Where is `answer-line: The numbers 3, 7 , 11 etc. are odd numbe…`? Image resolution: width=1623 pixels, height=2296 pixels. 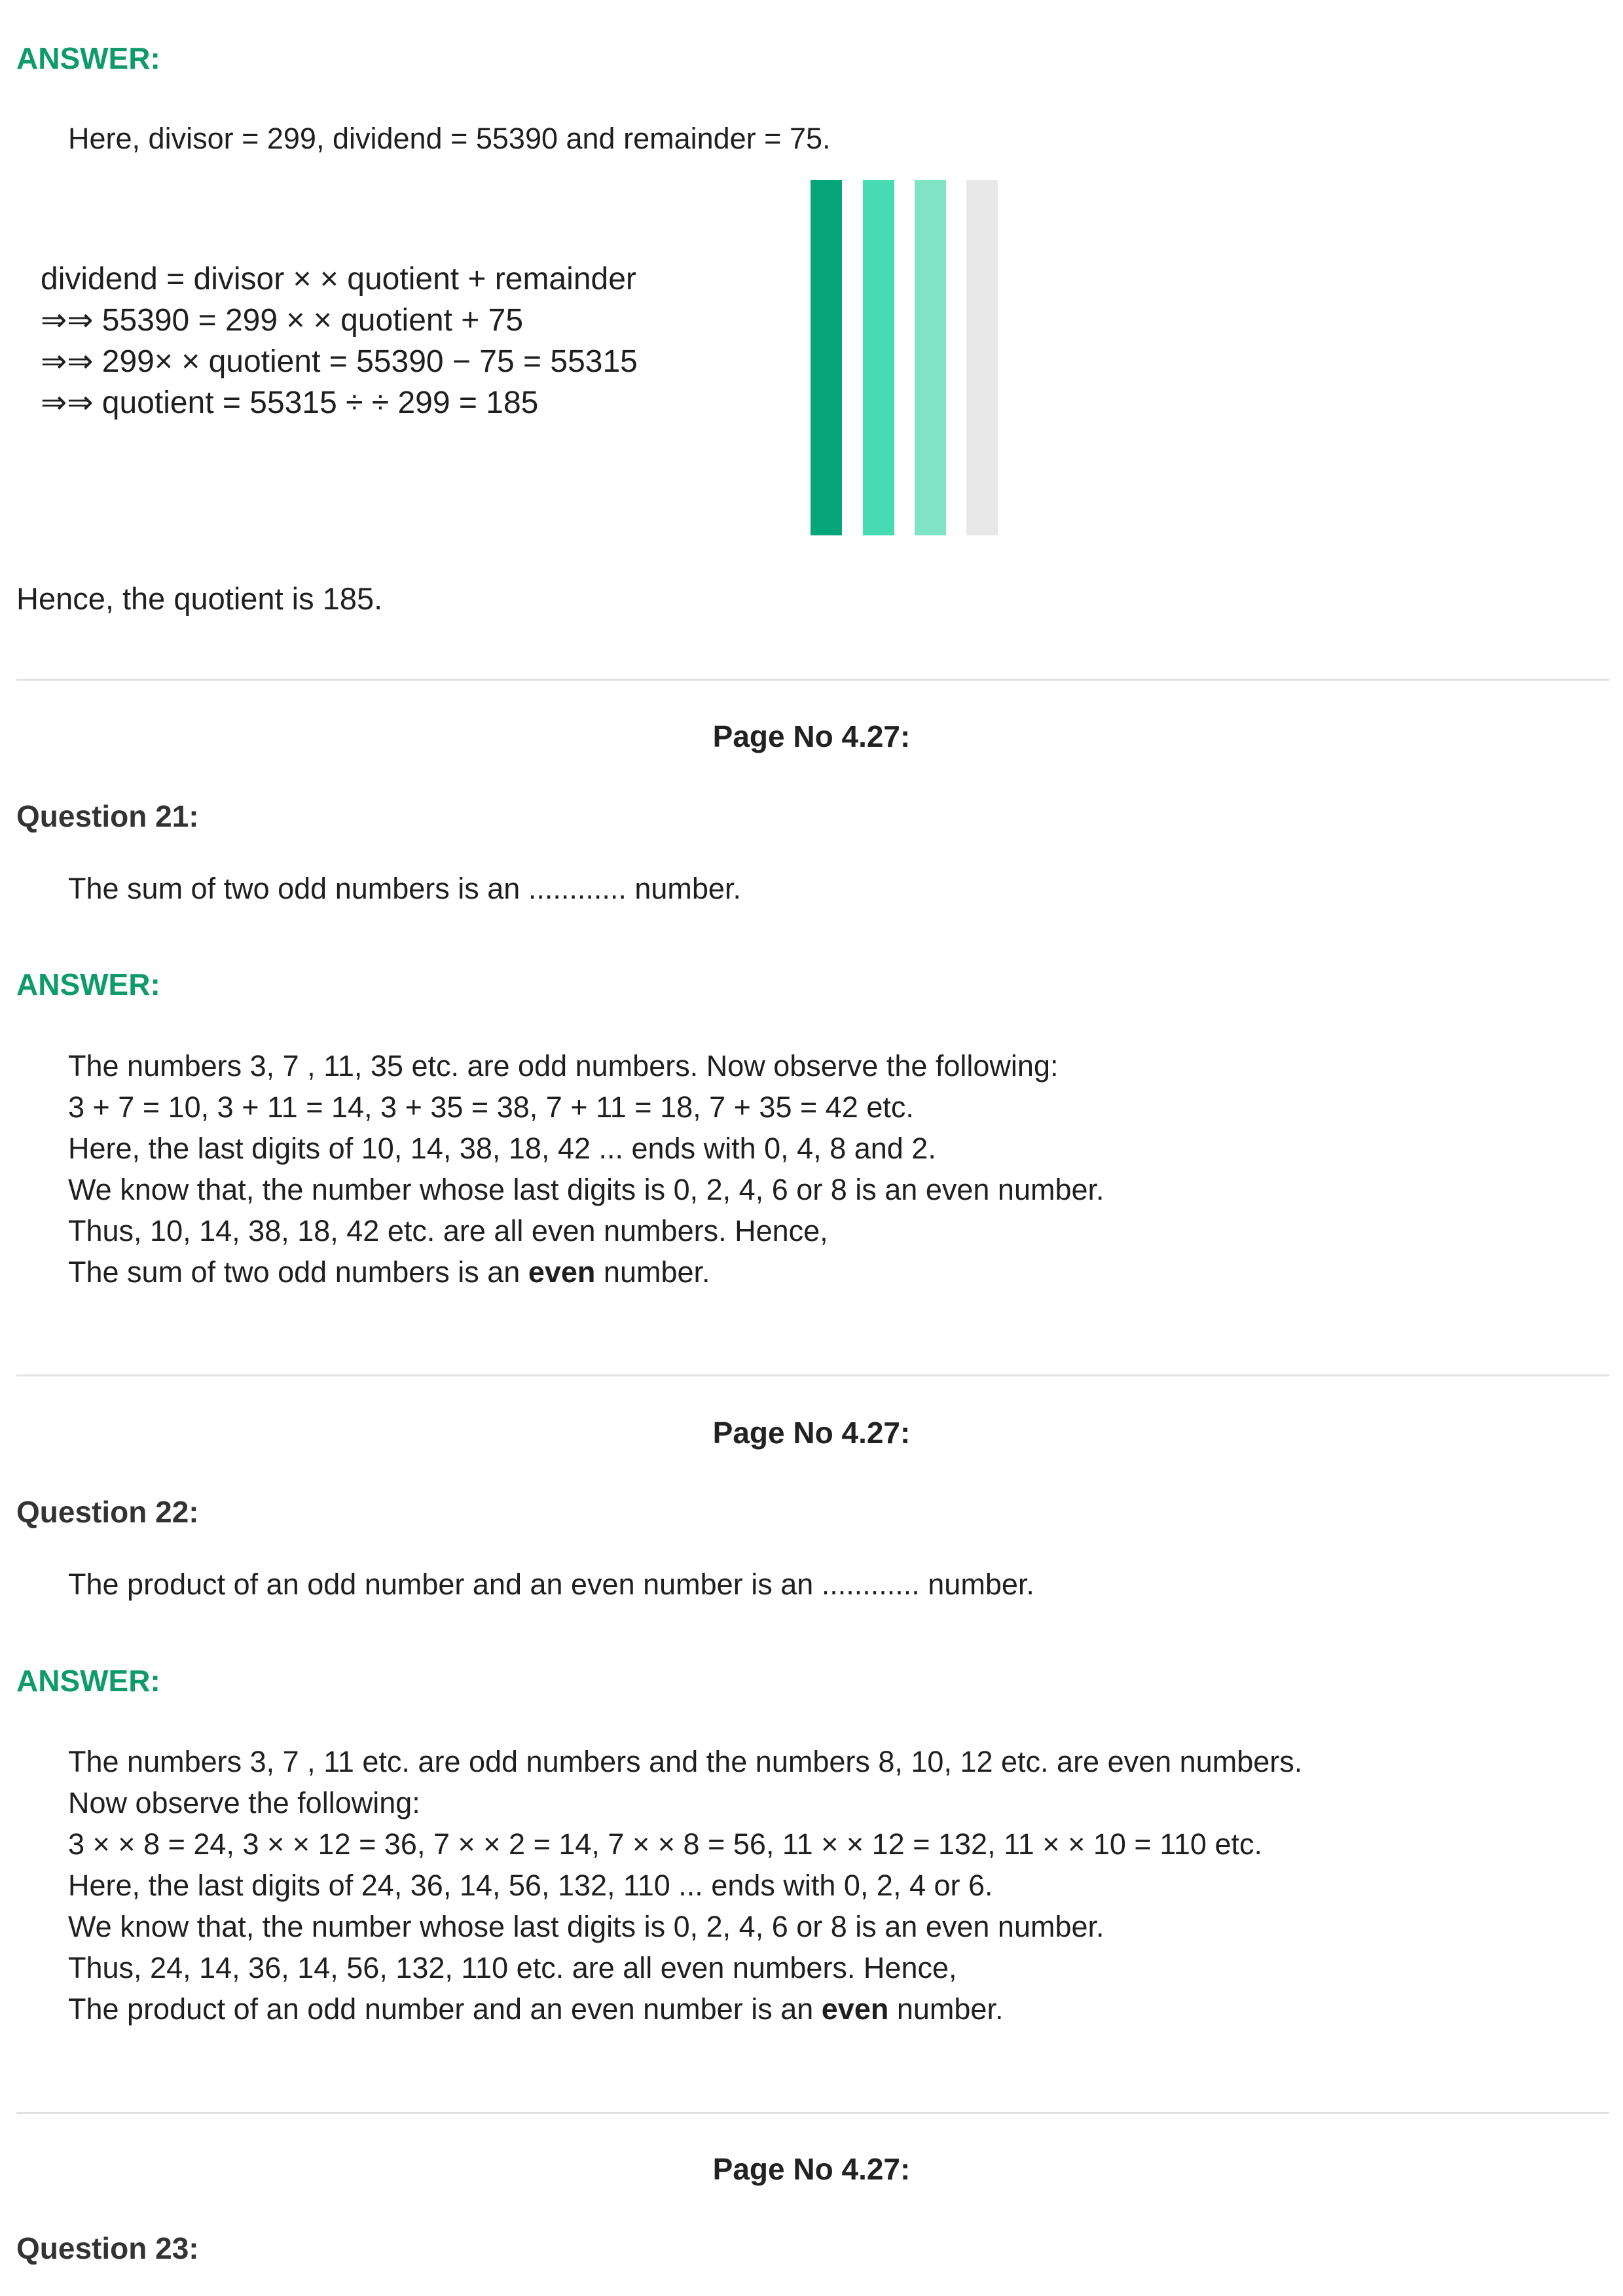
answer-line: The numbers 3, 7 , 11 etc. are odd numbe… is located at coordinates (685, 1761).